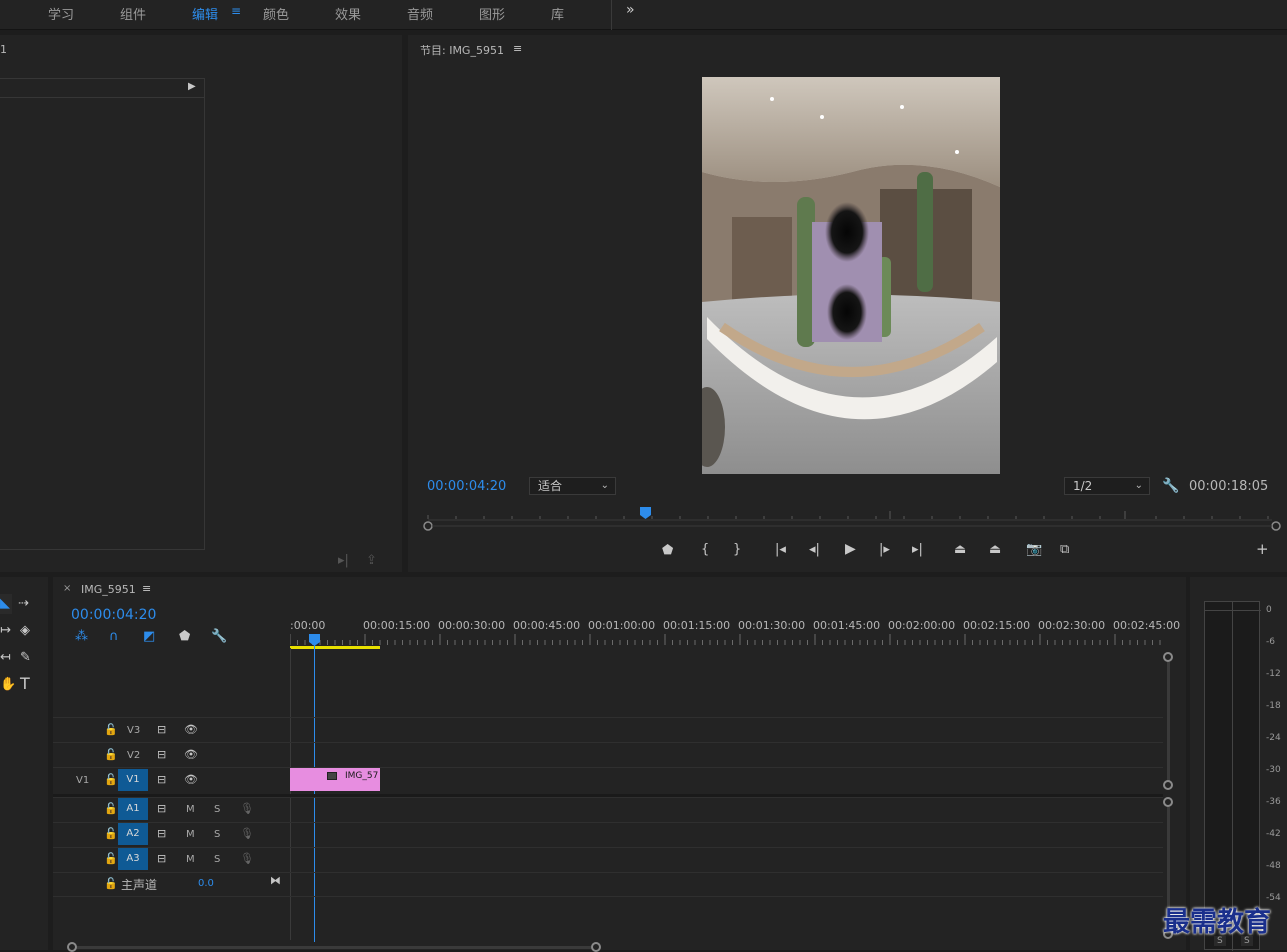 This screenshot has height=952, width=1287. Describe the element at coordinates (780, 549) in the screenshot. I see `go-to-in-icon: |◂` at that location.